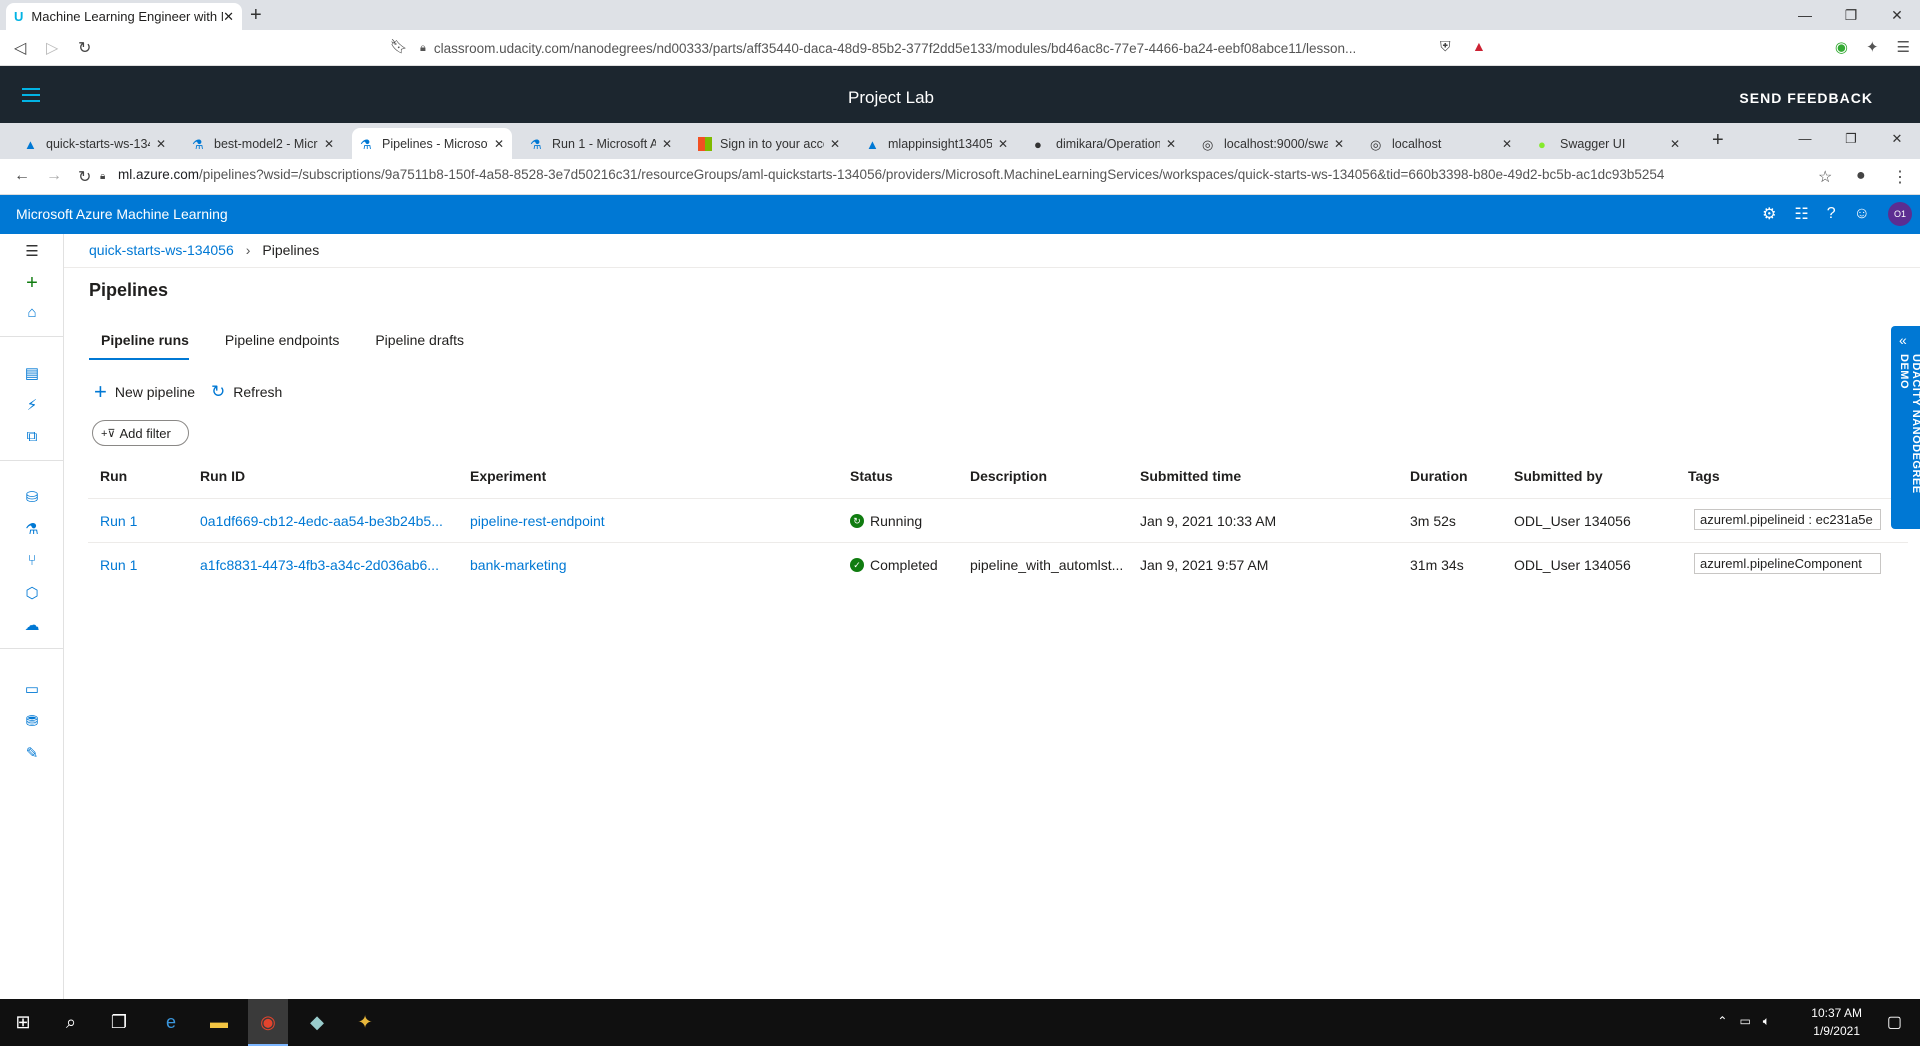  Describe the element at coordinates (1903, 47) in the screenshot. I see `menu-icon: ☰` at that location.